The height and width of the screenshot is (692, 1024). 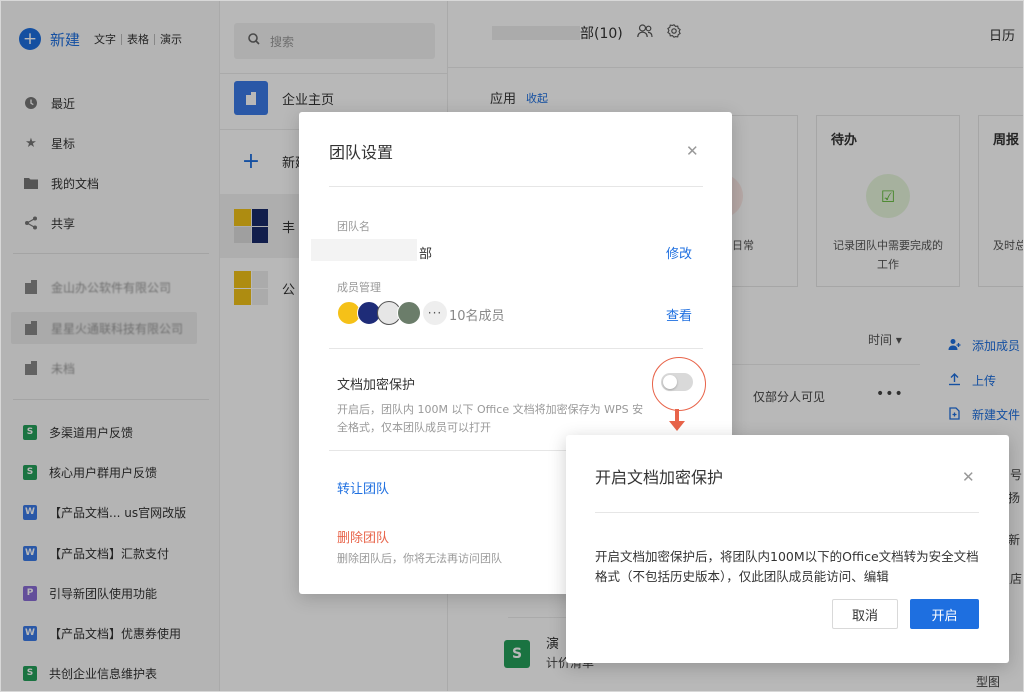 What do you see at coordinates (363, 487) in the screenshot?
I see `transfer-team-link: 转让团队` at bounding box center [363, 487].